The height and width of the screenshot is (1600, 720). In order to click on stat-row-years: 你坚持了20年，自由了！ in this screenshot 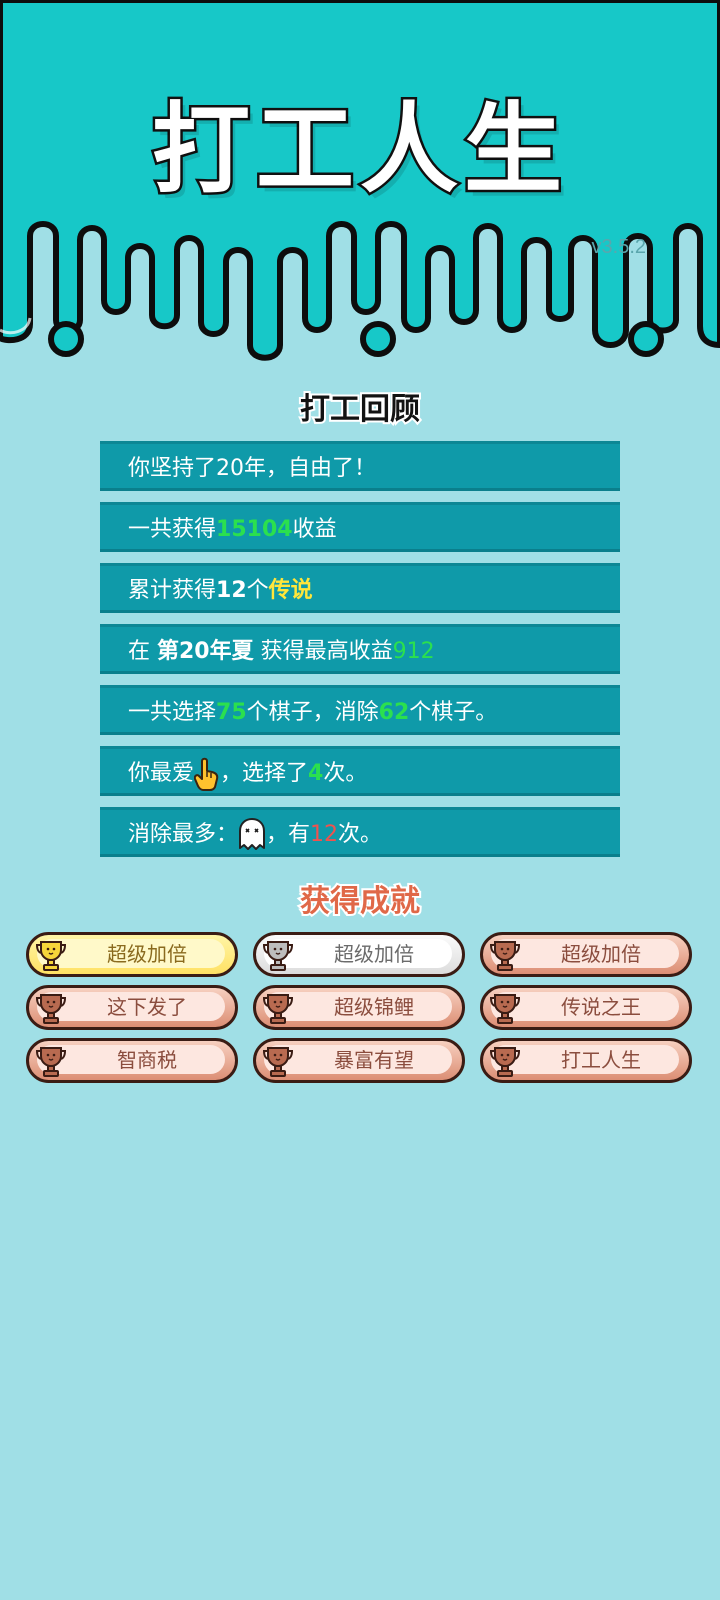, I will do `click(360, 466)`.